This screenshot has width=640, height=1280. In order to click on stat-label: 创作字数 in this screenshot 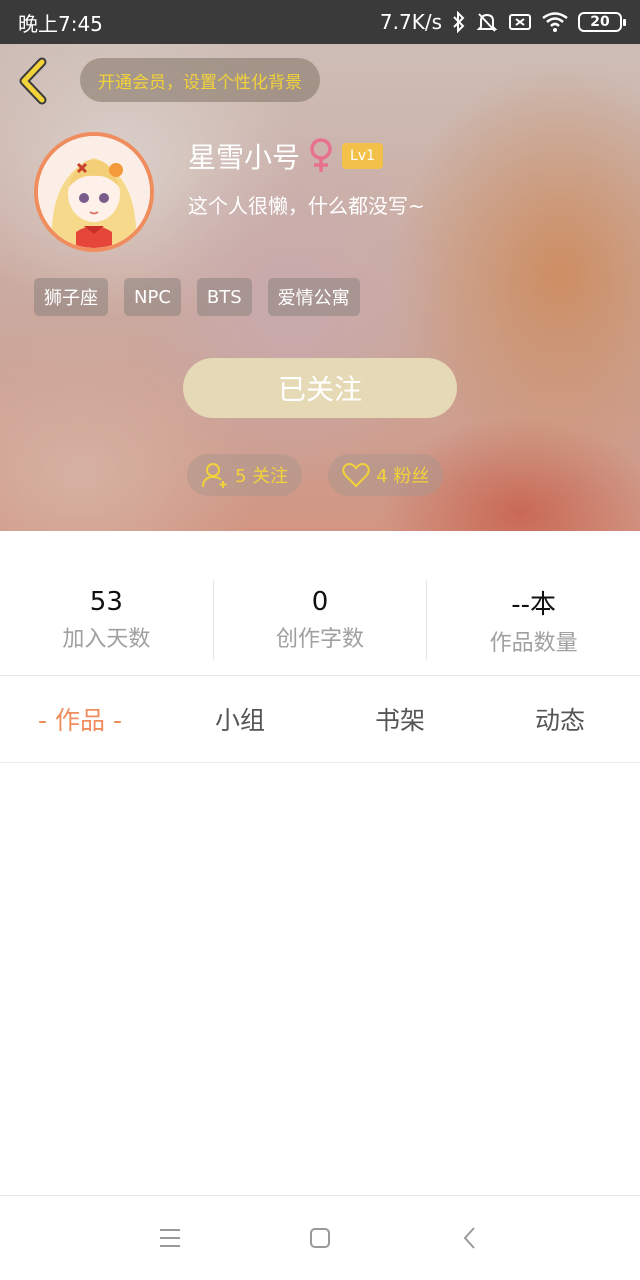, I will do `click(320, 639)`.